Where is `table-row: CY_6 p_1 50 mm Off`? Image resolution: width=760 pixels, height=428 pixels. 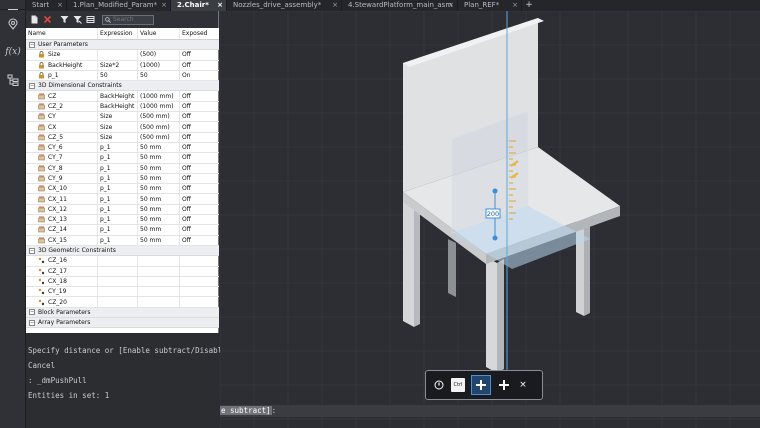
table-row: CY_6 p_1 50 mm Off is located at coordinates (122, 148).